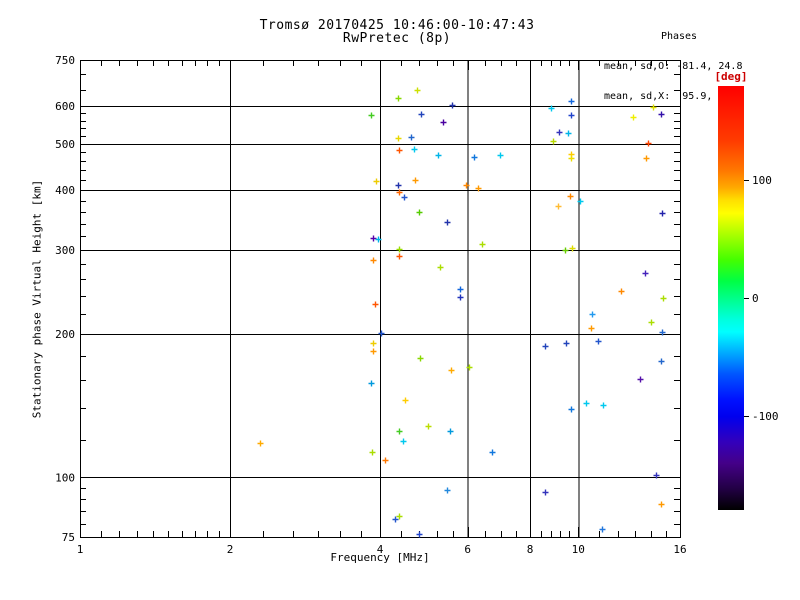  What do you see at coordinates (762, 180) in the screenshot?
I see `colorbar-tick-label: 100` at bounding box center [762, 180].